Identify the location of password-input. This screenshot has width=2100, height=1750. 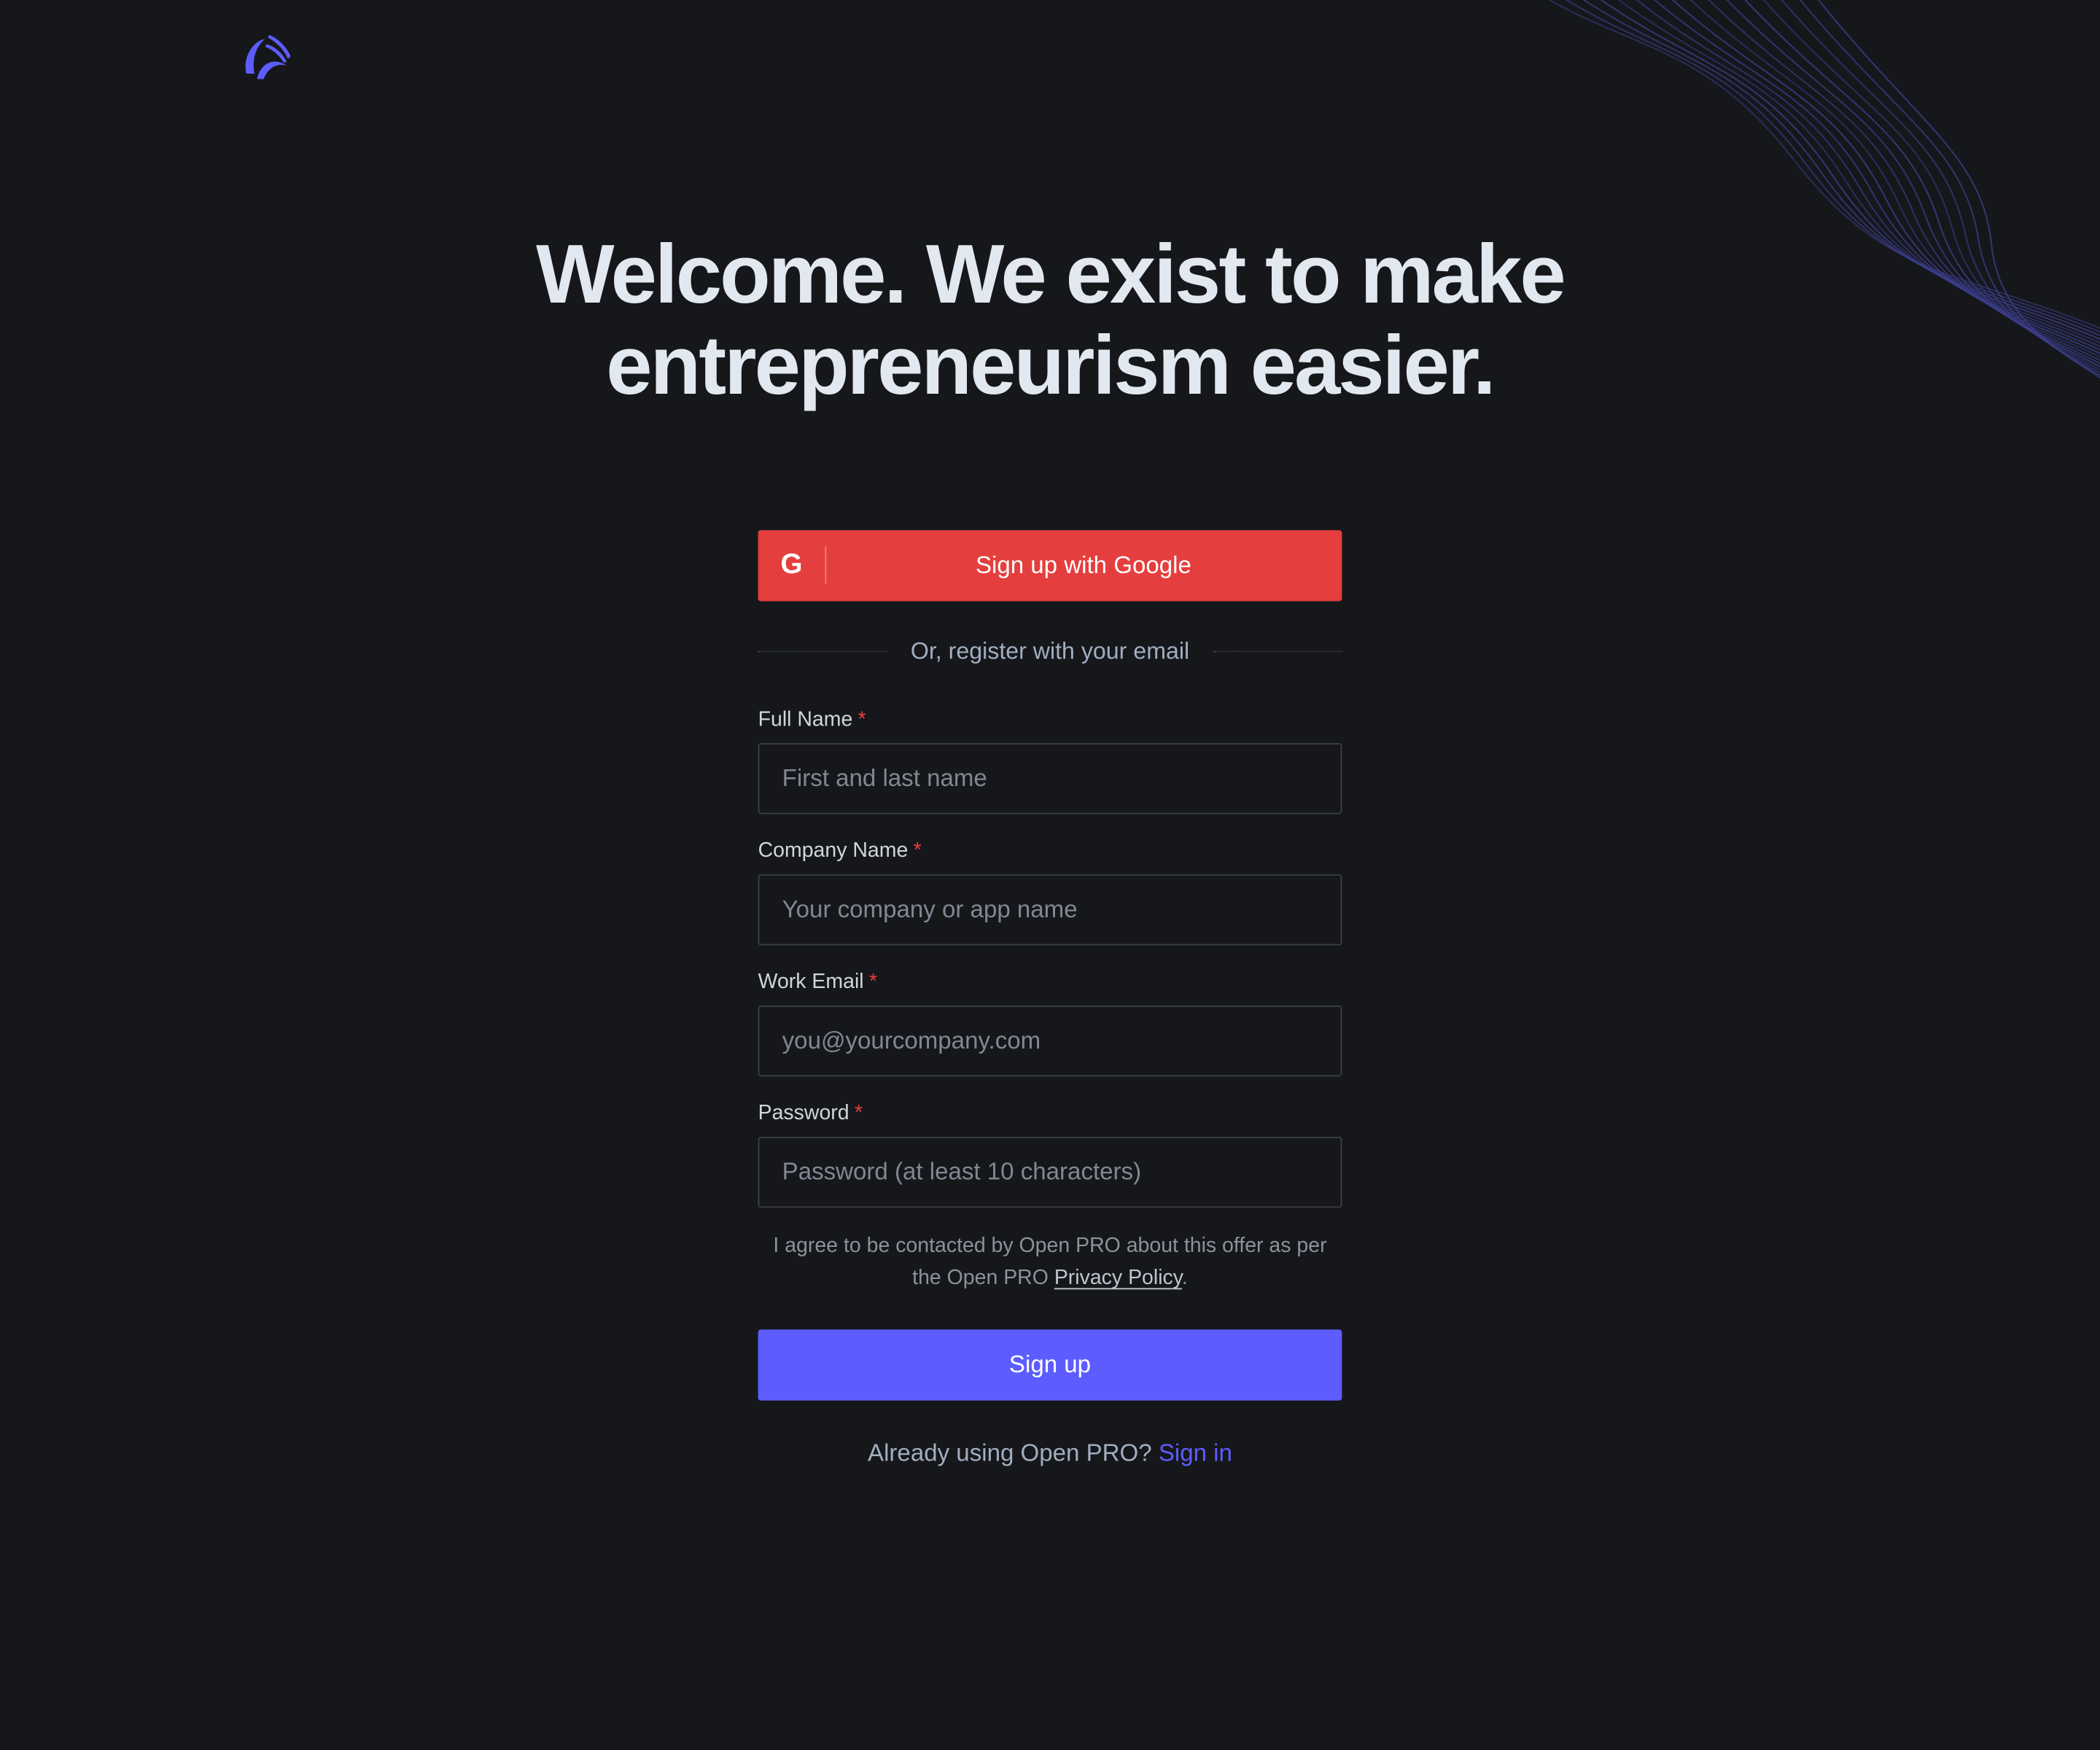
(1050, 1172).